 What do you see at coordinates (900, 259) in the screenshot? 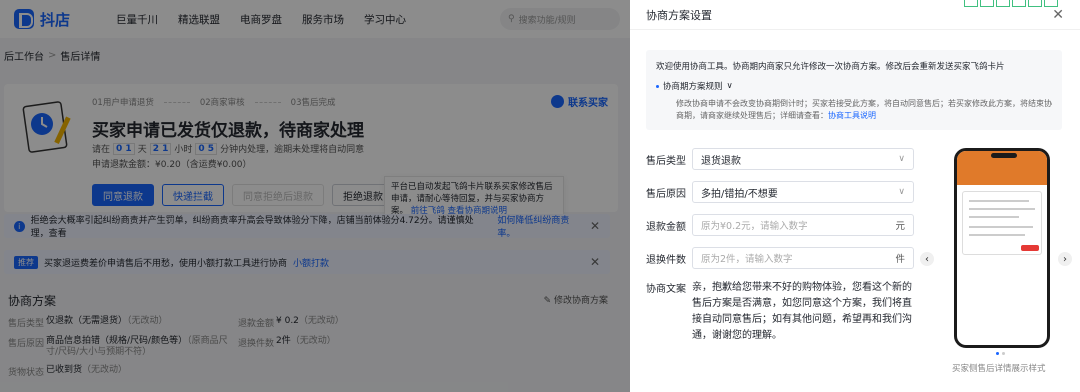
I see `count-suffix: 件` at bounding box center [900, 259].